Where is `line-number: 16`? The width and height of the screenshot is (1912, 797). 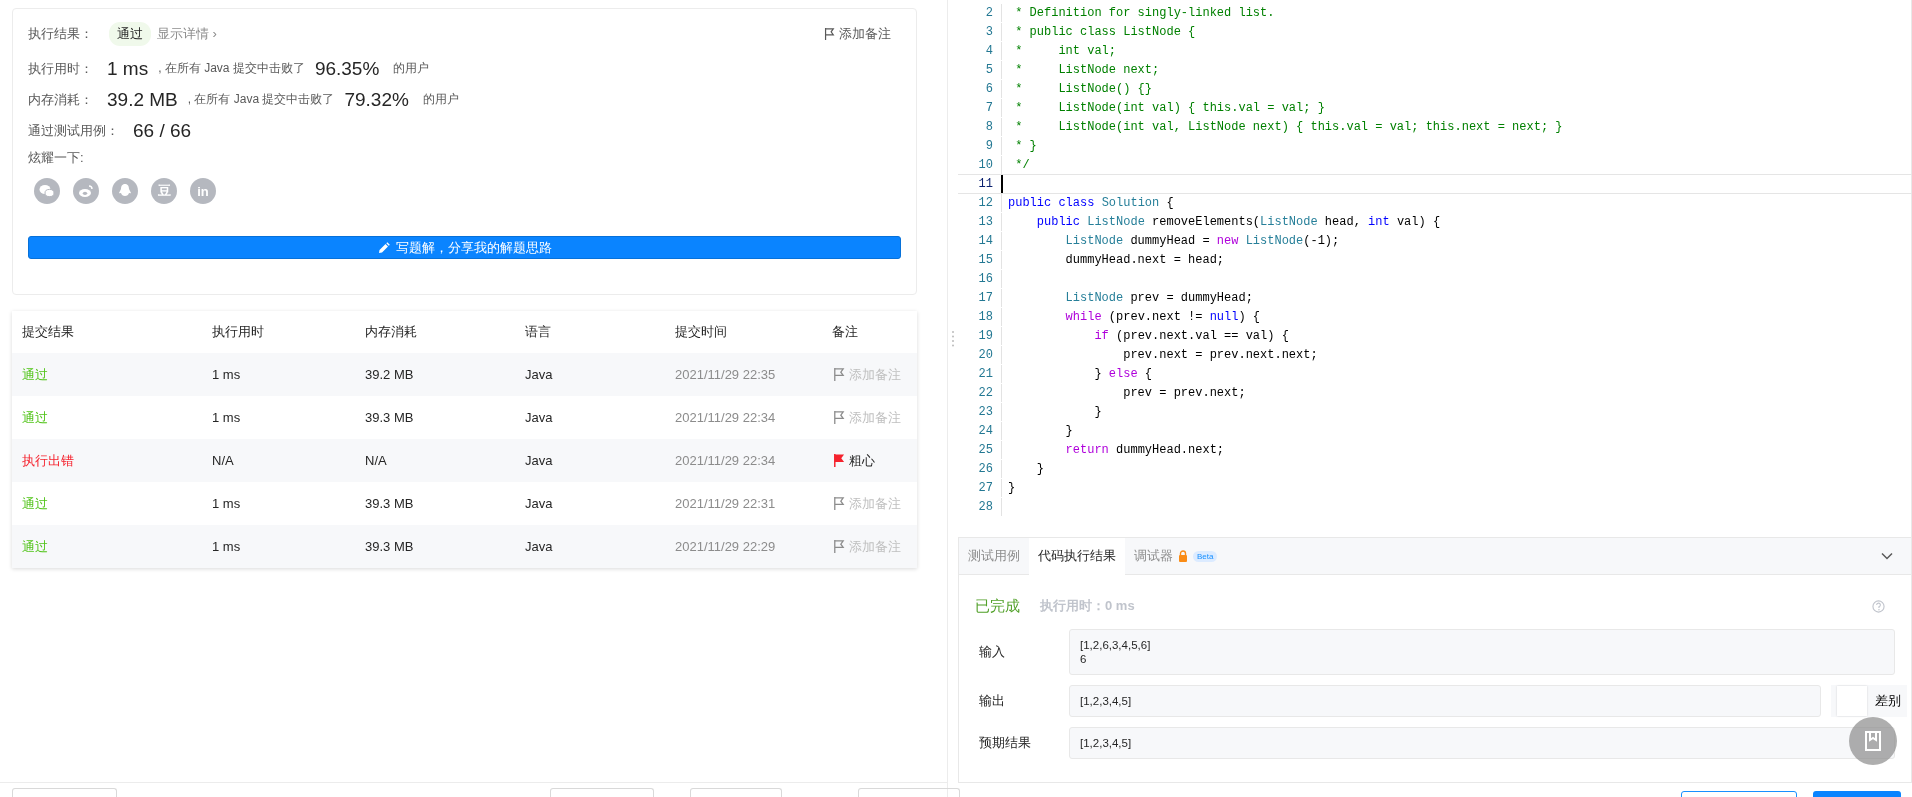
line-number: 16 is located at coordinates (985, 279).